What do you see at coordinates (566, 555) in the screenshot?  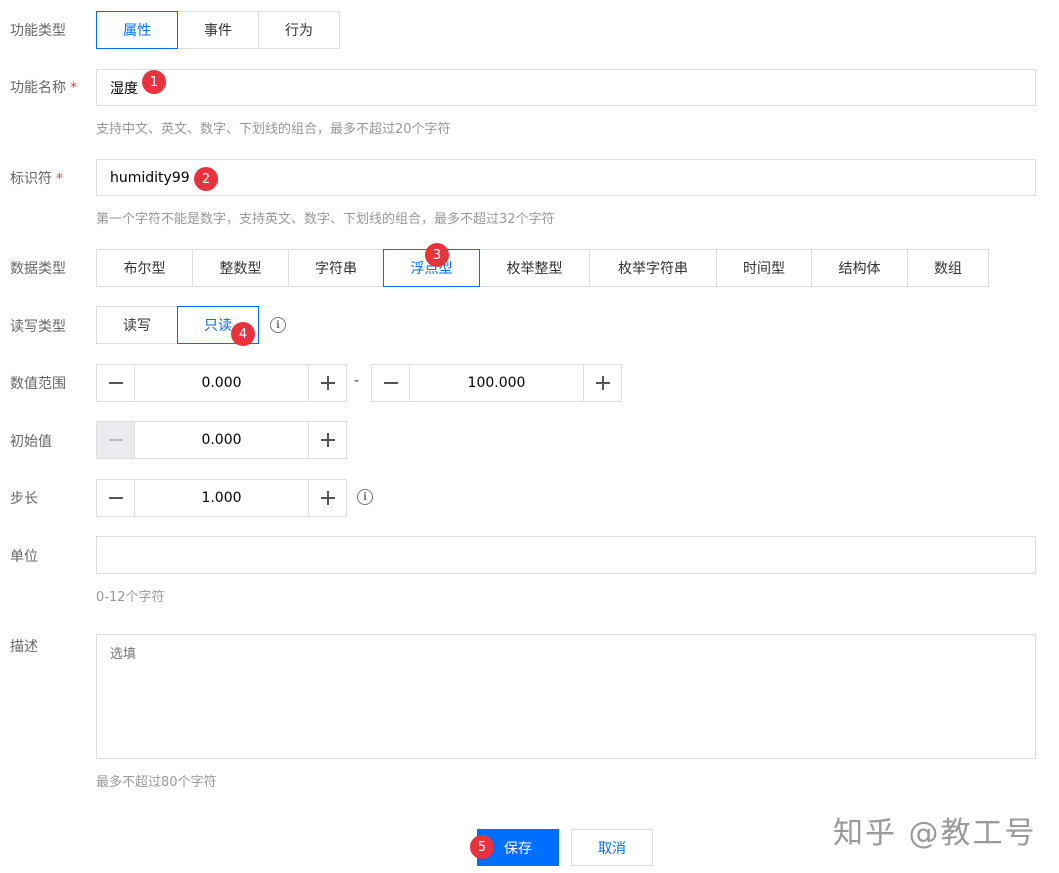 I see `unit-input` at bounding box center [566, 555].